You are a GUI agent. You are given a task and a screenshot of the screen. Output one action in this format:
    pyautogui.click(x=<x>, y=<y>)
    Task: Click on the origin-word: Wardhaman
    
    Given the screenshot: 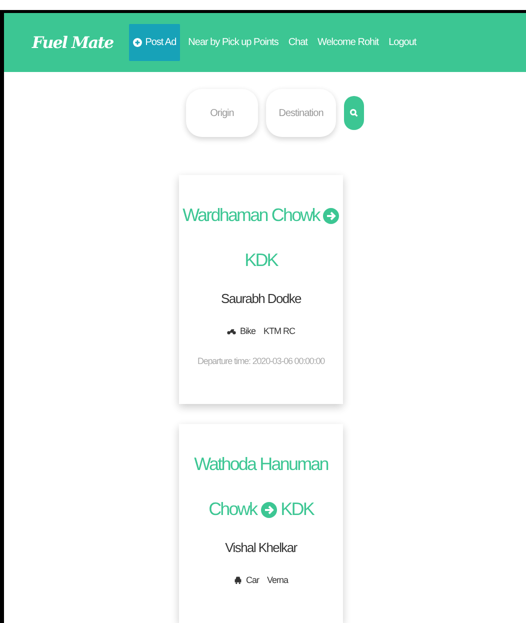 What is the action you would take?
    pyautogui.click(x=225, y=215)
    